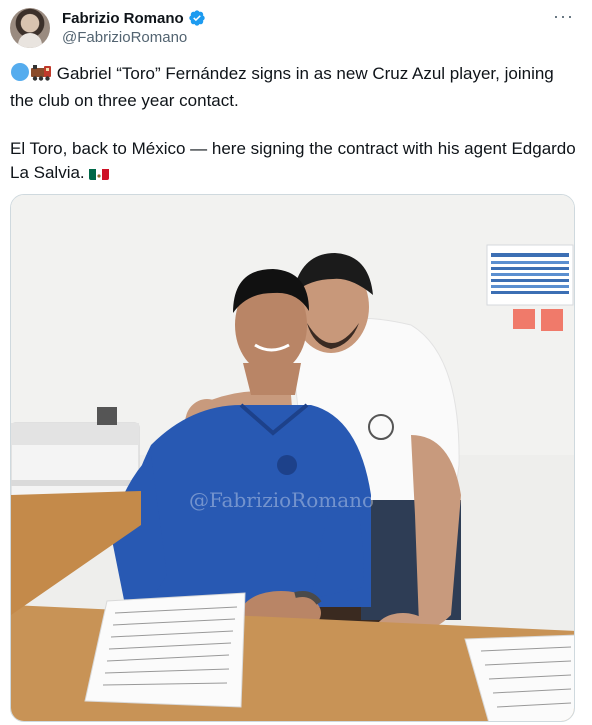  Describe the element at coordinates (99, 173) in the screenshot. I see `mexico-flag-icon` at that location.